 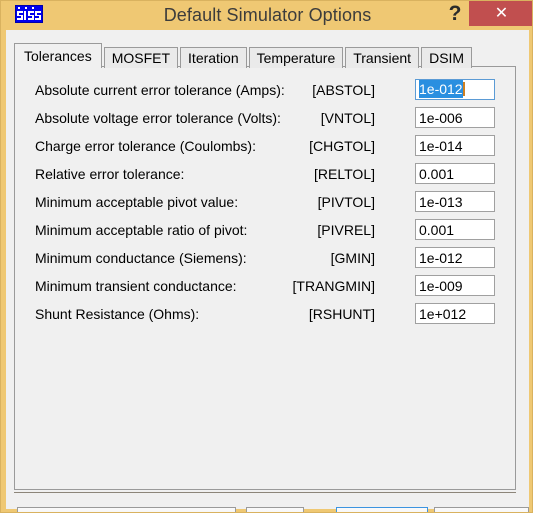 What do you see at coordinates (265, 492) in the screenshot?
I see `footer-divider` at bounding box center [265, 492].